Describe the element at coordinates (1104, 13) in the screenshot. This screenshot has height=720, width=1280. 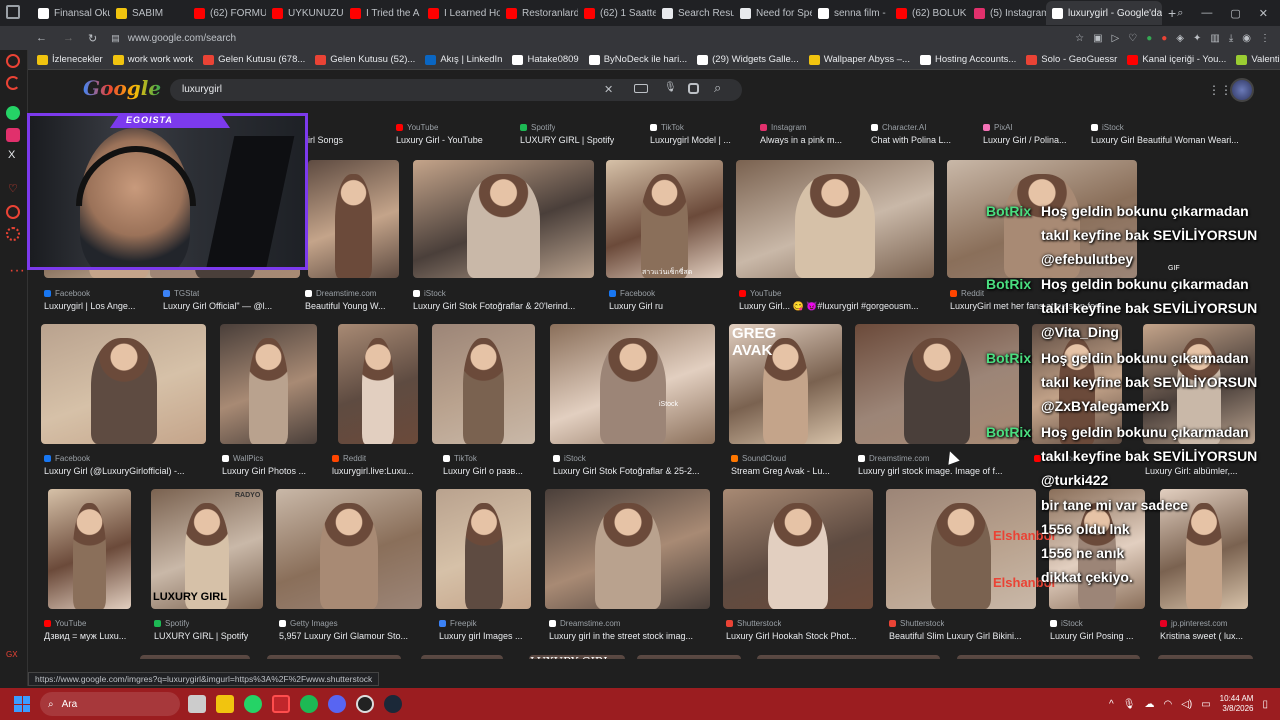
I see `tab-13: luxurygirl - Google'da A✕` at that location.